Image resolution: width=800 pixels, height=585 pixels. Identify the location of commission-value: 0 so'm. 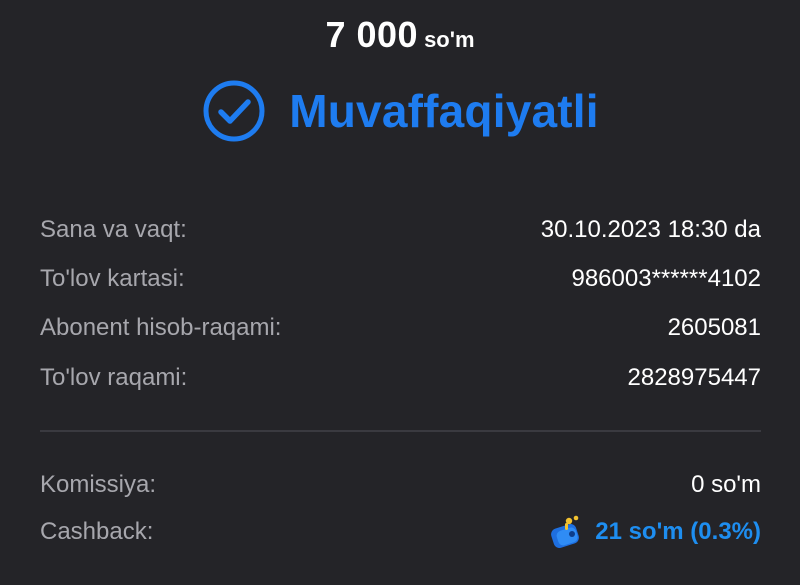
(726, 484).